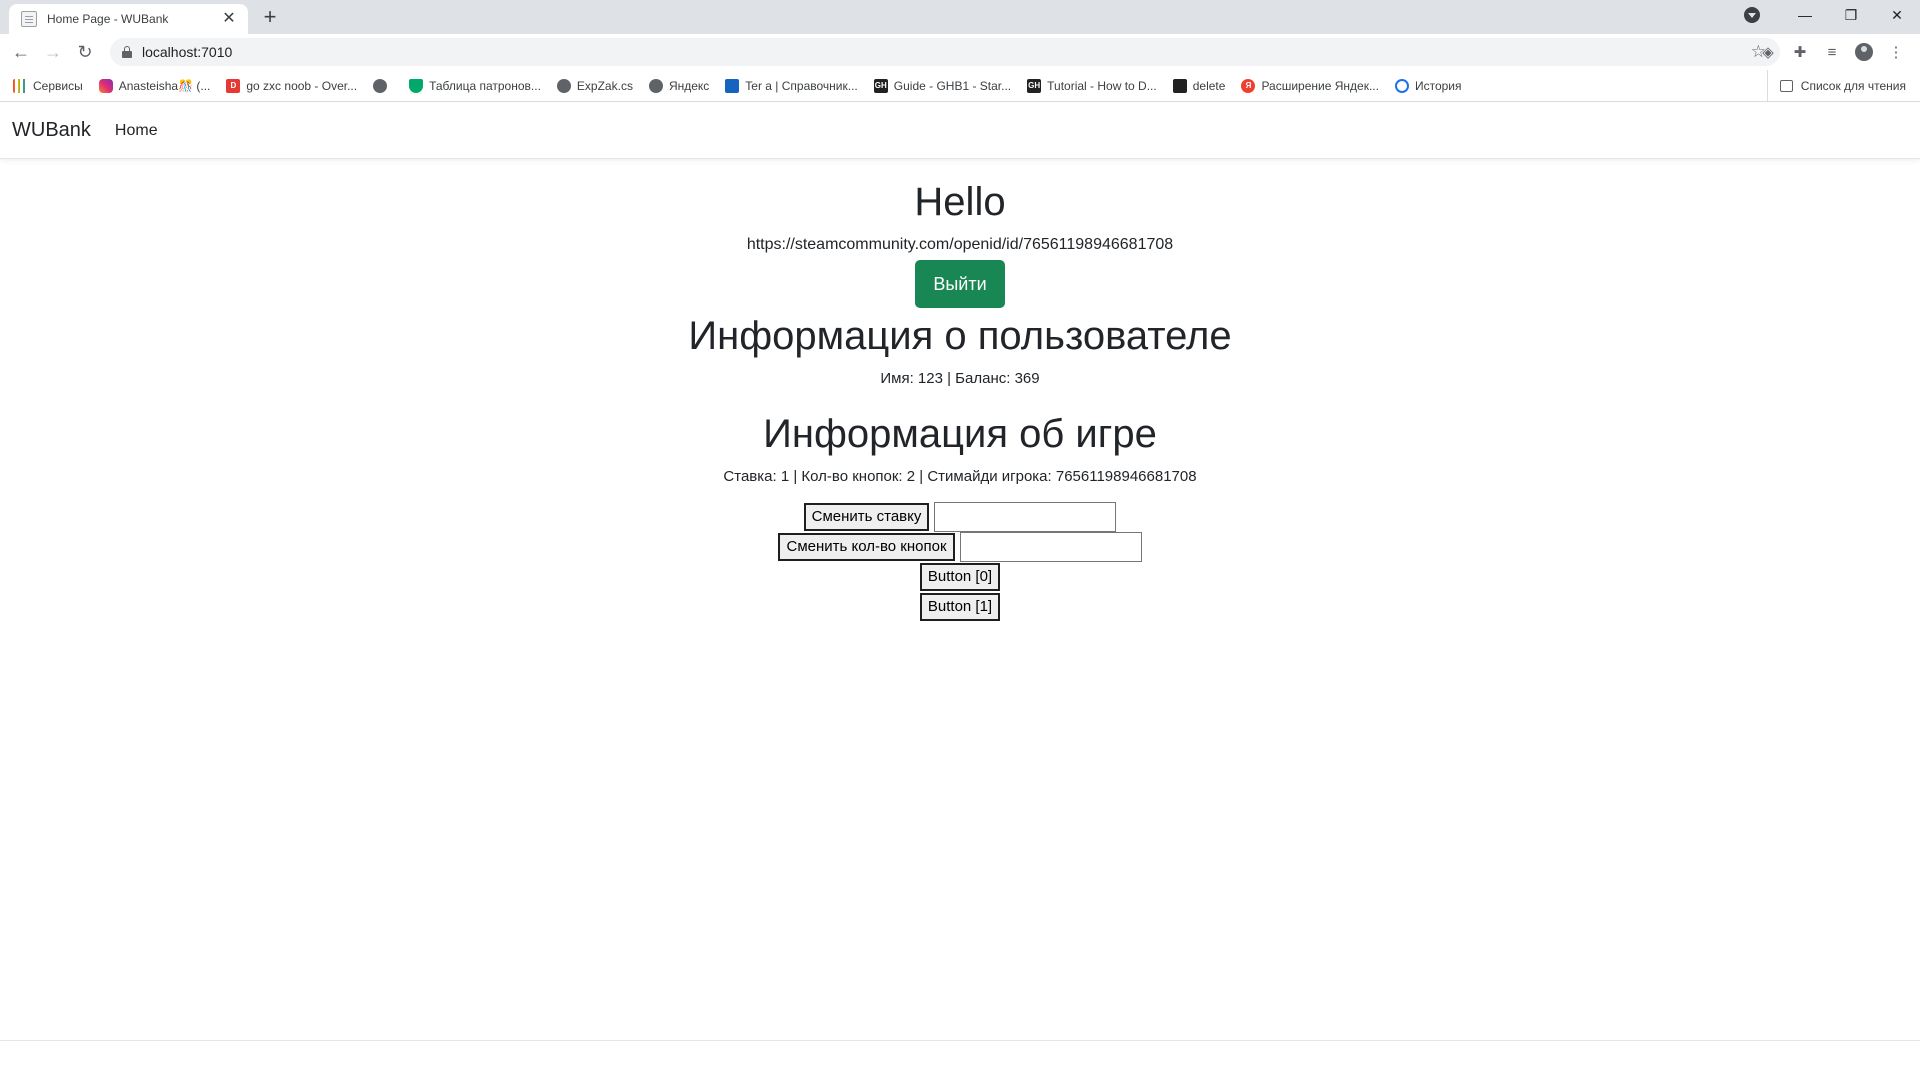 This screenshot has width=1920, height=1080. Describe the element at coordinates (960, 284) in the screenshot. I see `logout-button: Выйти` at that location.